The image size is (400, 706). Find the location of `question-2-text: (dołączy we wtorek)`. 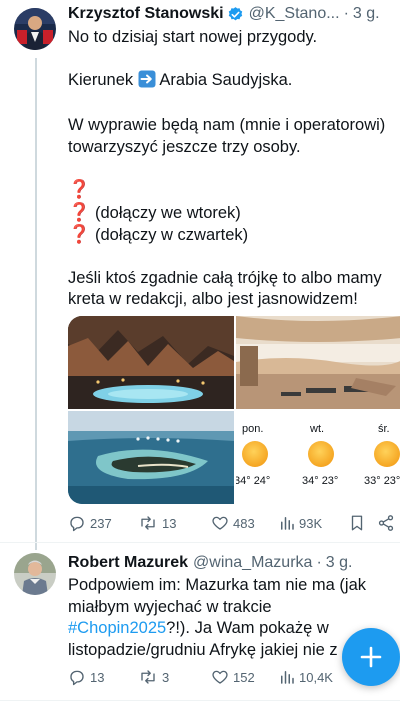

question-2-text: (dołączy we wtorek) is located at coordinates (165, 212).